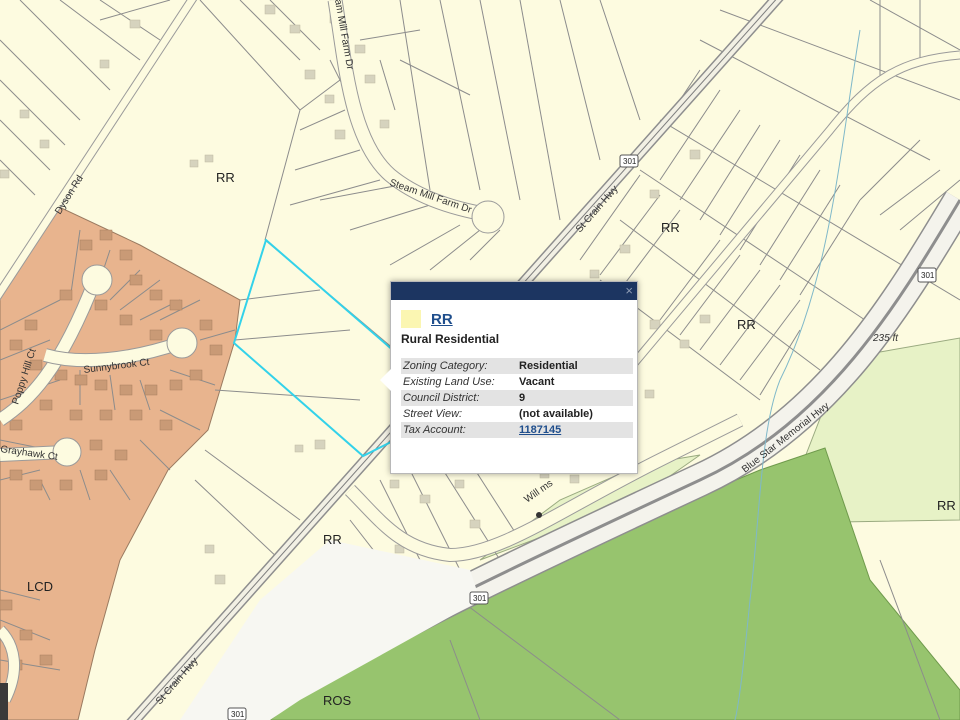  Describe the element at coordinates (540, 430) in the screenshot. I see `tax-account-link: 1187145` at that location.